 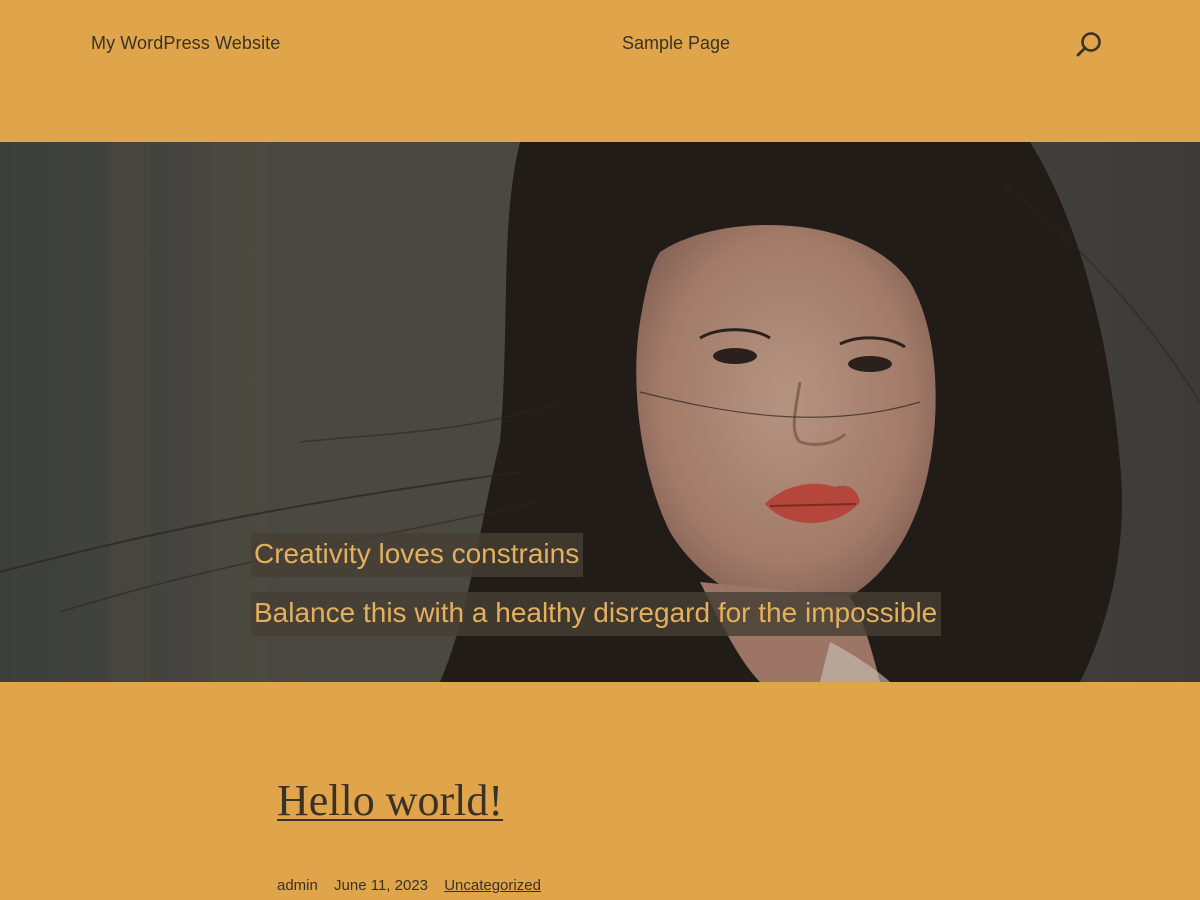 I want to click on post-meta: admin June 11, 2023 Uncategorized, so click(x=409, y=885).